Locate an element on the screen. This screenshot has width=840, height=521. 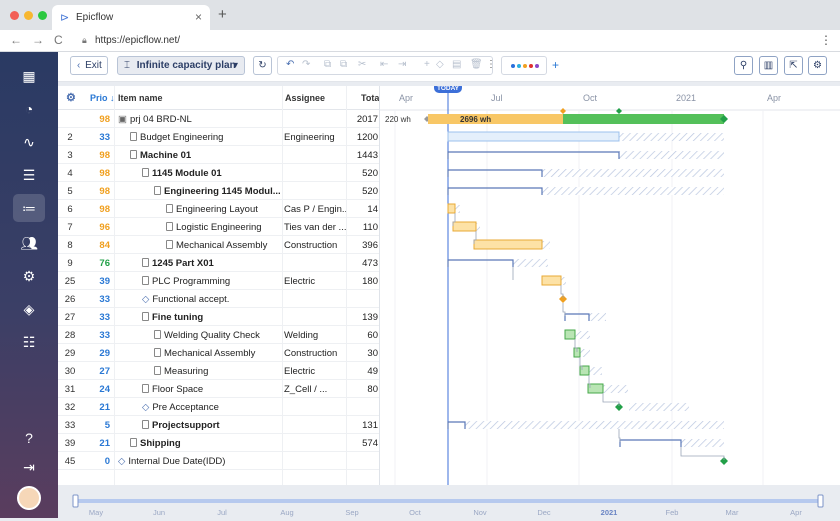
item-name: 1145 Module 01 is located at coordinates (211, 173).